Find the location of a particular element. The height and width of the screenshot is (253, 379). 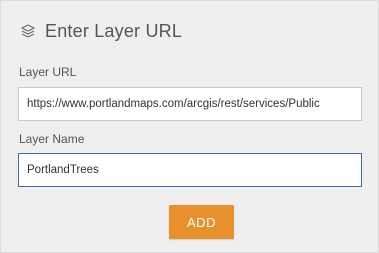

layer-url-label: Layer URL is located at coordinates (48, 72).